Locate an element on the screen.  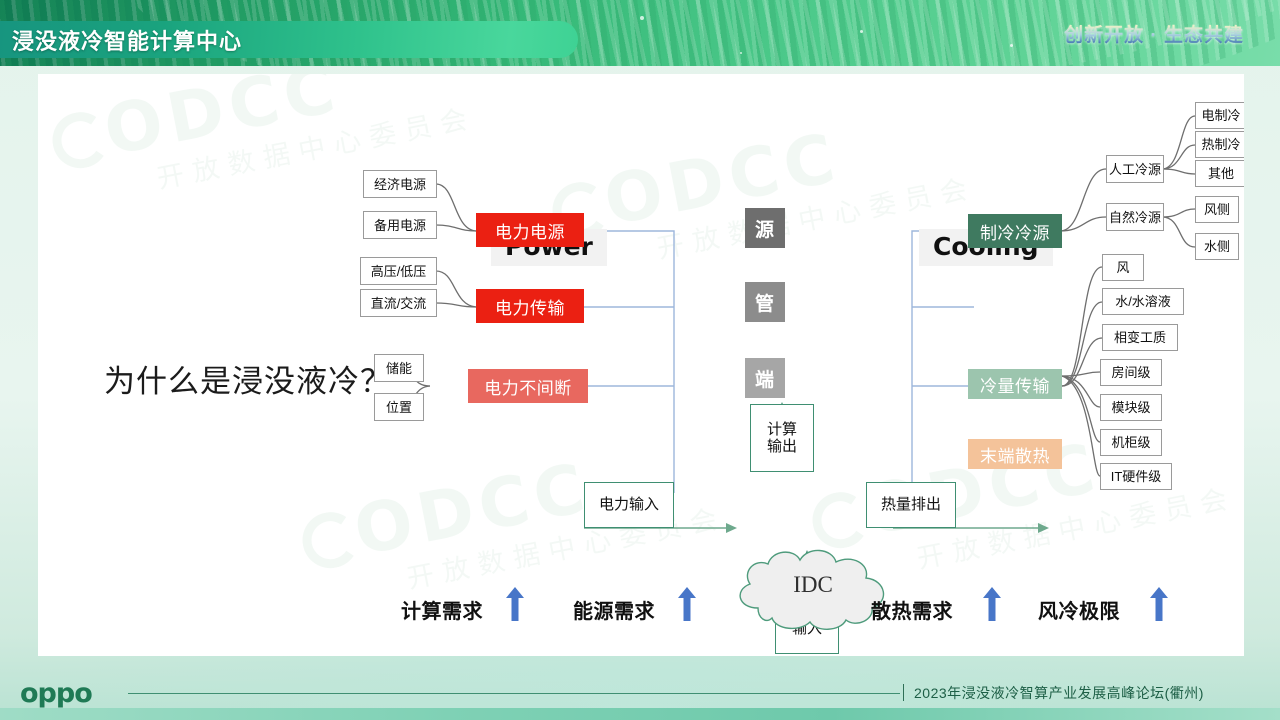
power-main-box: 电力传输 is located at coordinates (530, 306).